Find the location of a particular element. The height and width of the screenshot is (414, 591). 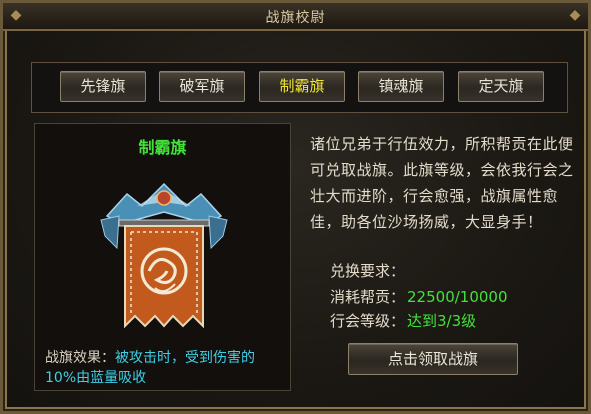

banner-tabs: 先锋旗 破军旗 制霸旗 镇魂旗 定天旗 is located at coordinates (299, 87).